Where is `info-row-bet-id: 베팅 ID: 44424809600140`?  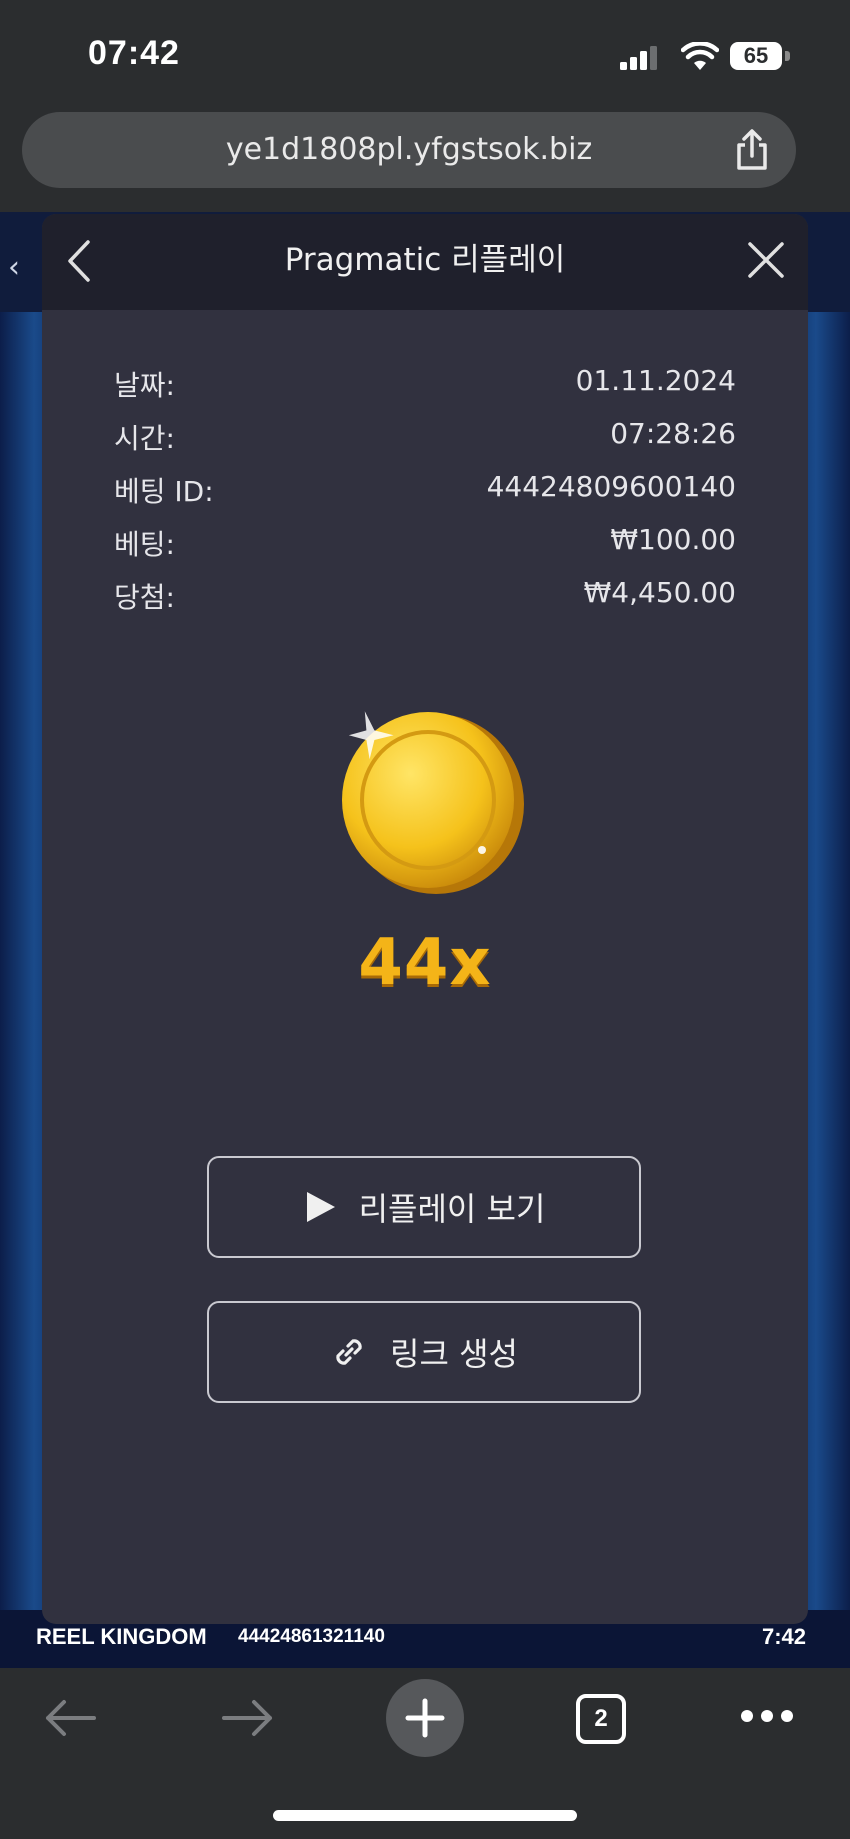
info-row-bet-id: 베팅 ID: 44424809600140 is located at coordinates (425, 496).